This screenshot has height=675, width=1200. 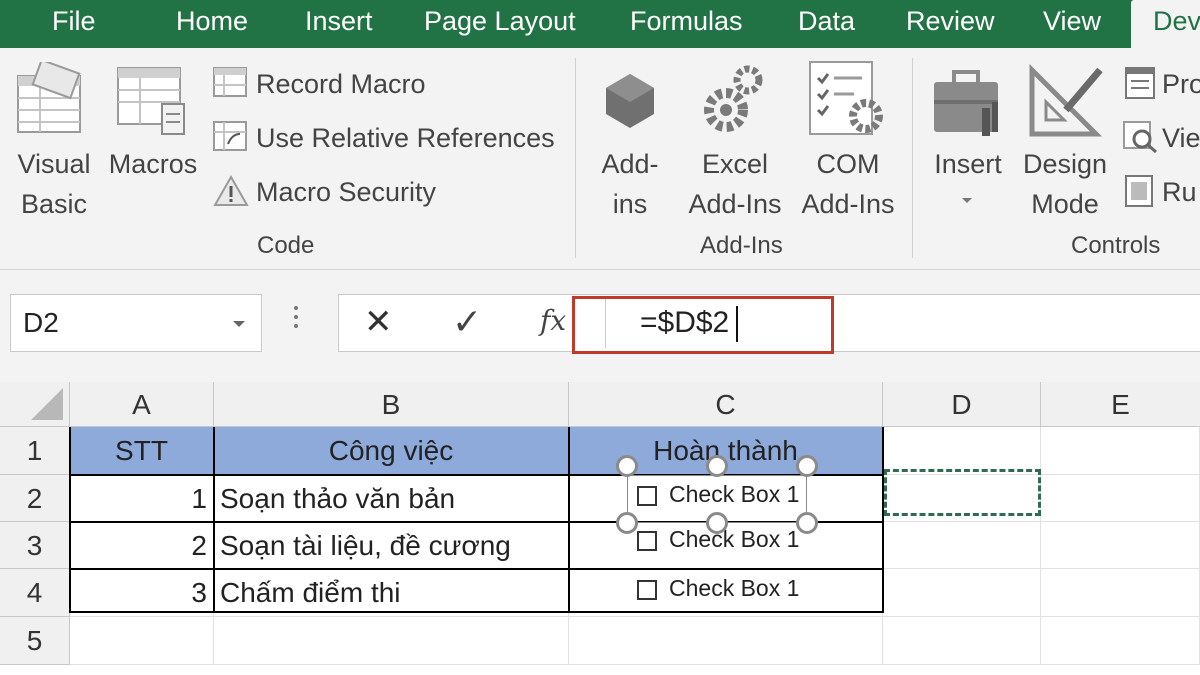 What do you see at coordinates (726, 404) in the screenshot?
I see `column-header-c: C` at bounding box center [726, 404].